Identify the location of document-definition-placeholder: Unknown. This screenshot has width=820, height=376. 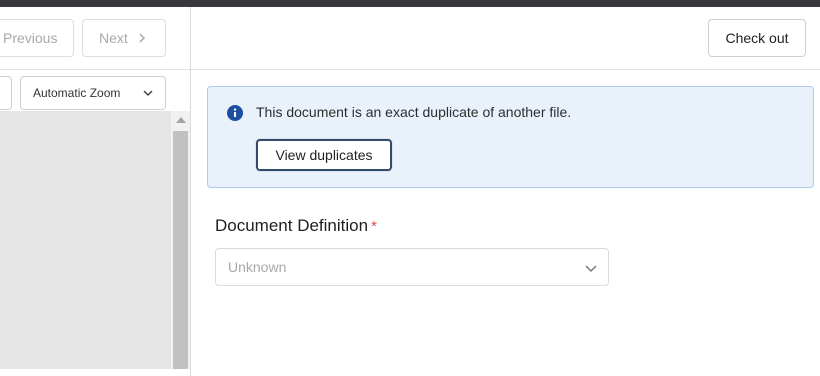
(257, 267).